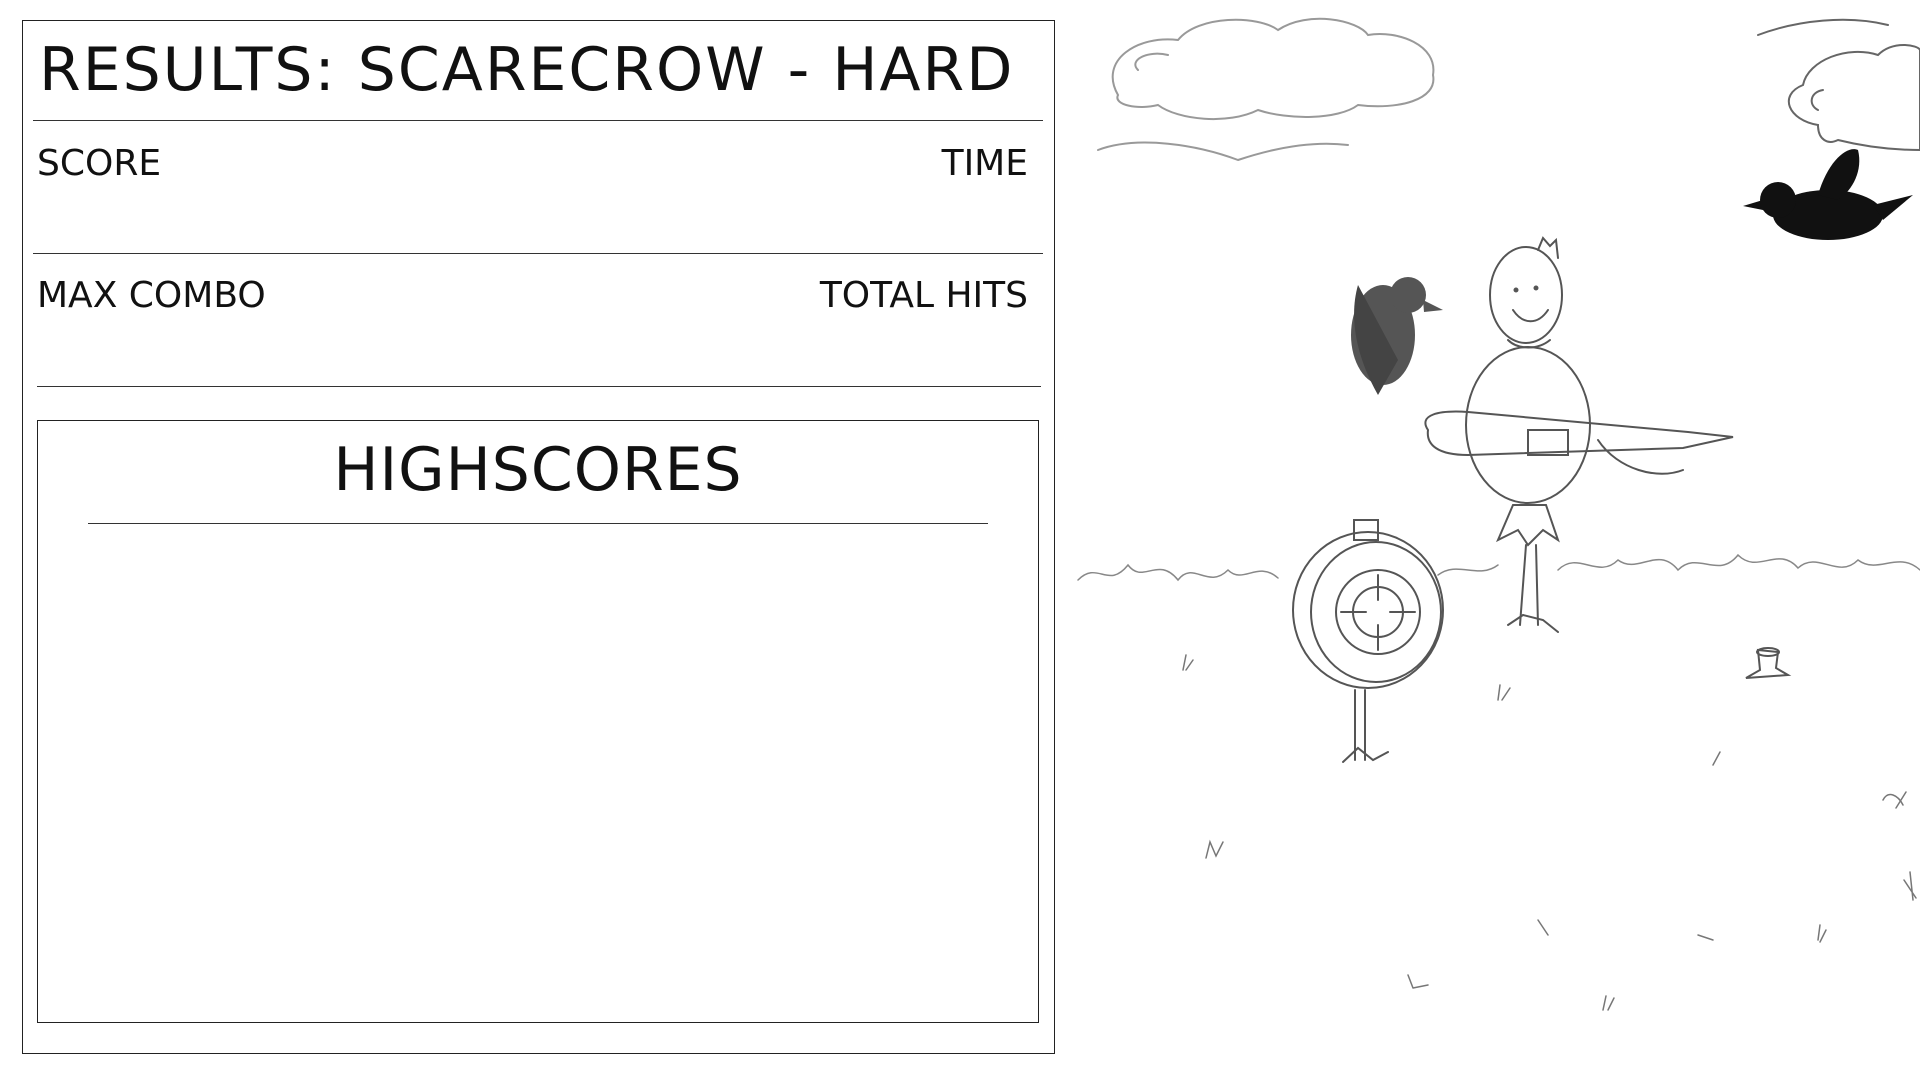 The height and width of the screenshot is (1080, 1920). What do you see at coordinates (538, 470) in the screenshot?
I see `highscores-title: HIGHSCORES` at bounding box center [538, 470].